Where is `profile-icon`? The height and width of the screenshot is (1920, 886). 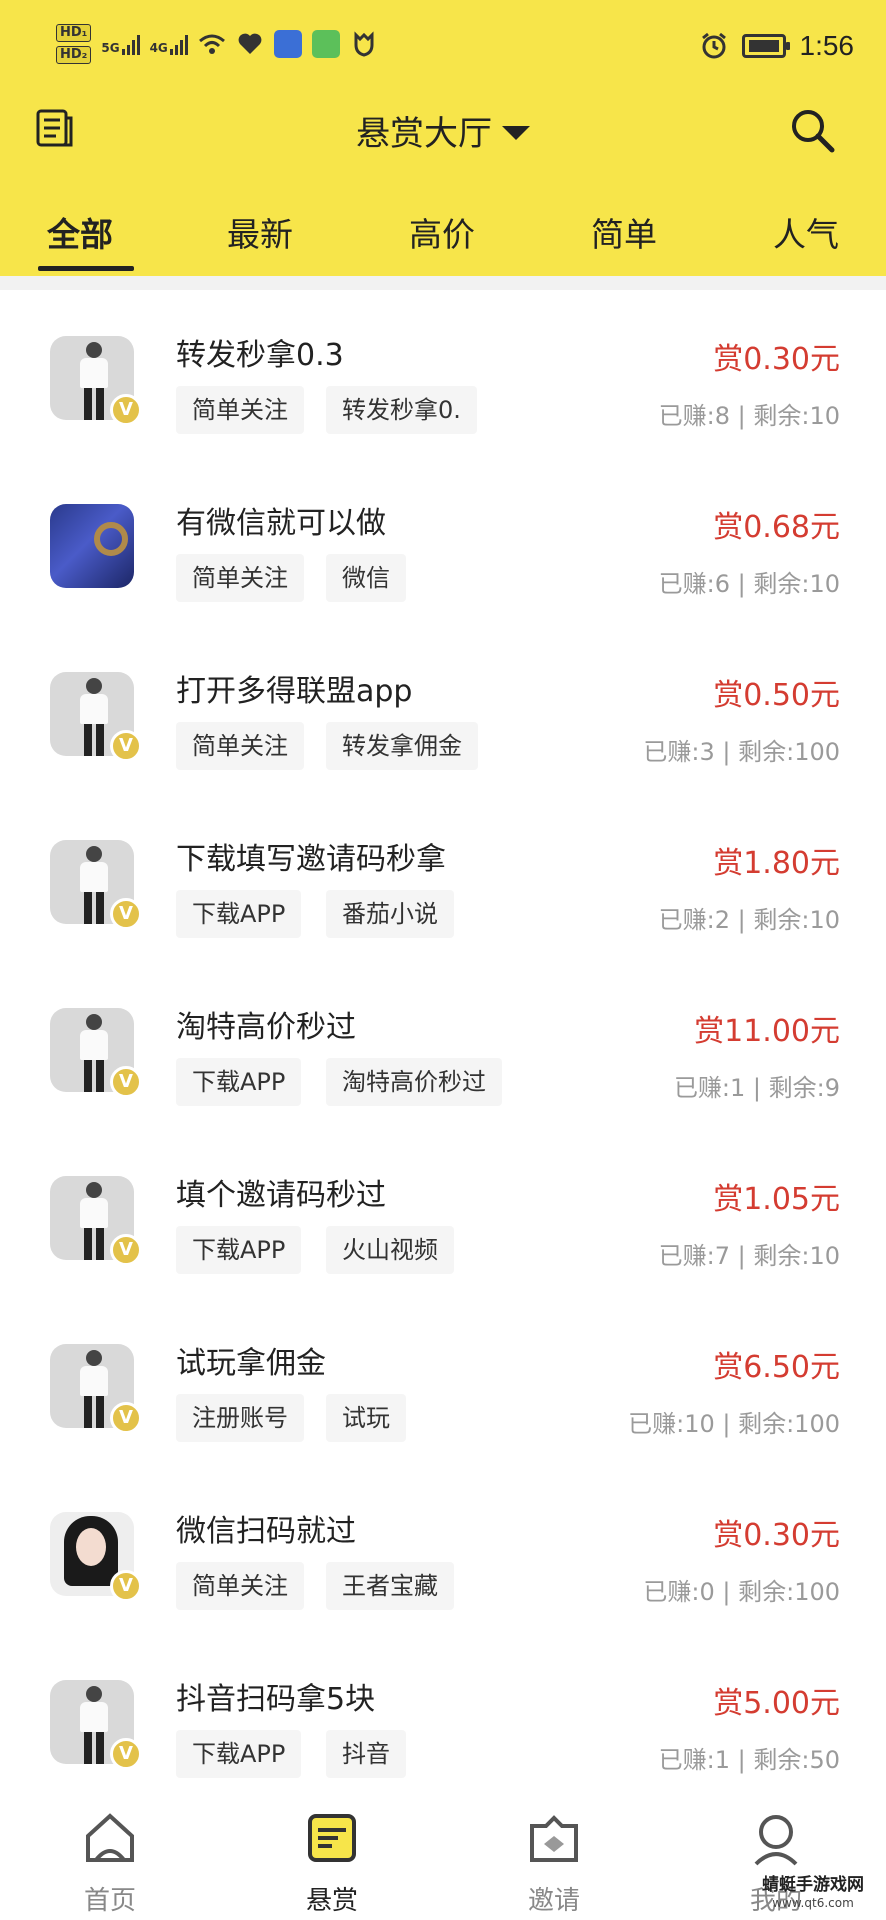 profile-icon is located at coordinates (776, 1838).